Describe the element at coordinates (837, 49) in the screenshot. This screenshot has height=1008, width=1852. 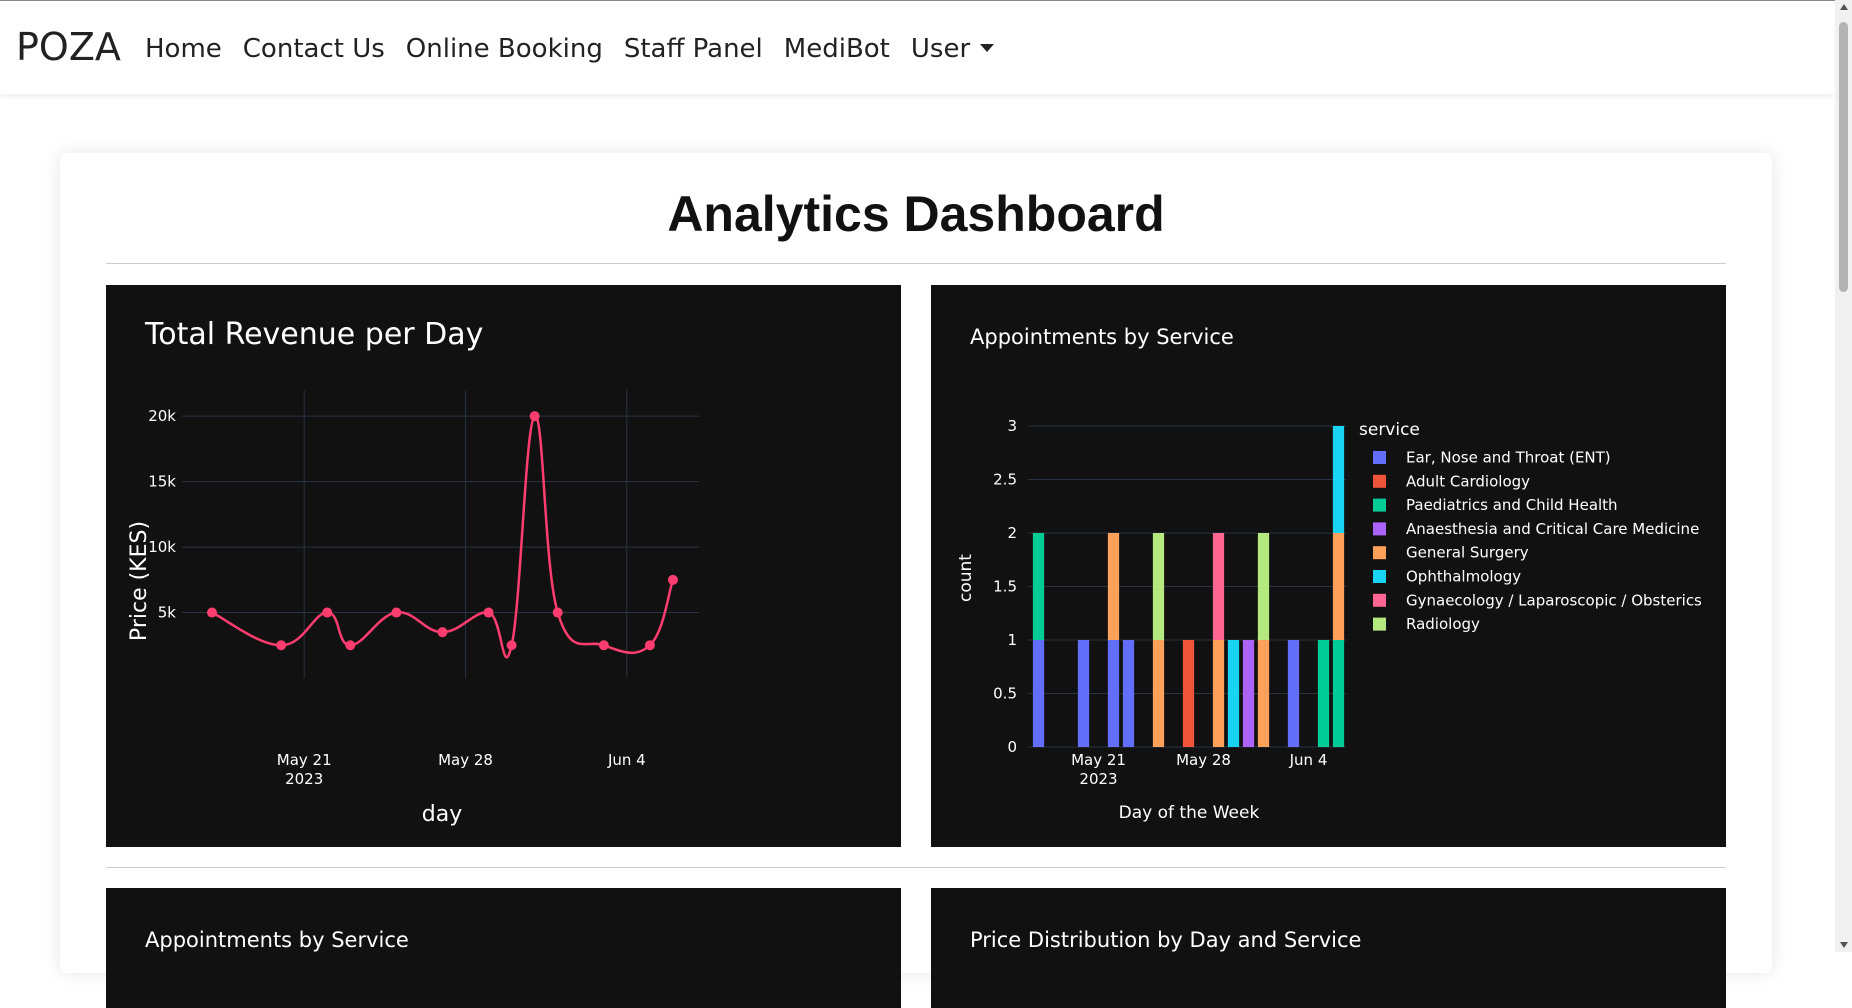
I see `nav-link-medibot: MediBot` at that location.